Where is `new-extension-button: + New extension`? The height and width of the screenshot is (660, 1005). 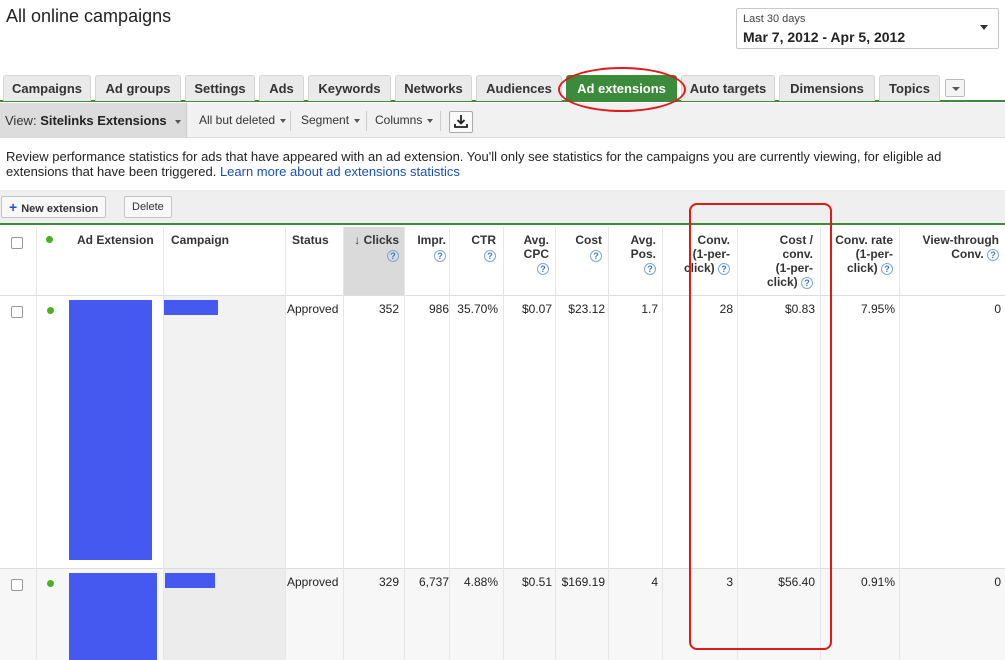
new-extension-button: + New extension is located at coordinates (54, 207).